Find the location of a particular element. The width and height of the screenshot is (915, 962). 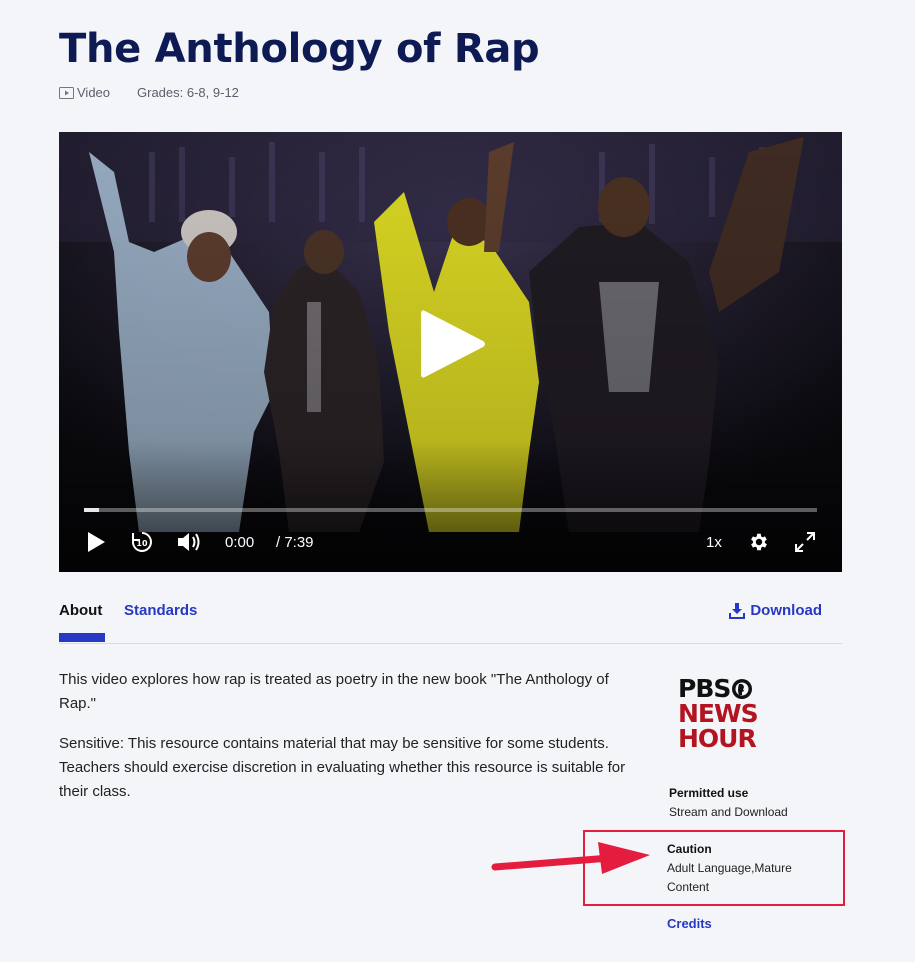

tab-standards: Standards is located at coordinates (160, 610).